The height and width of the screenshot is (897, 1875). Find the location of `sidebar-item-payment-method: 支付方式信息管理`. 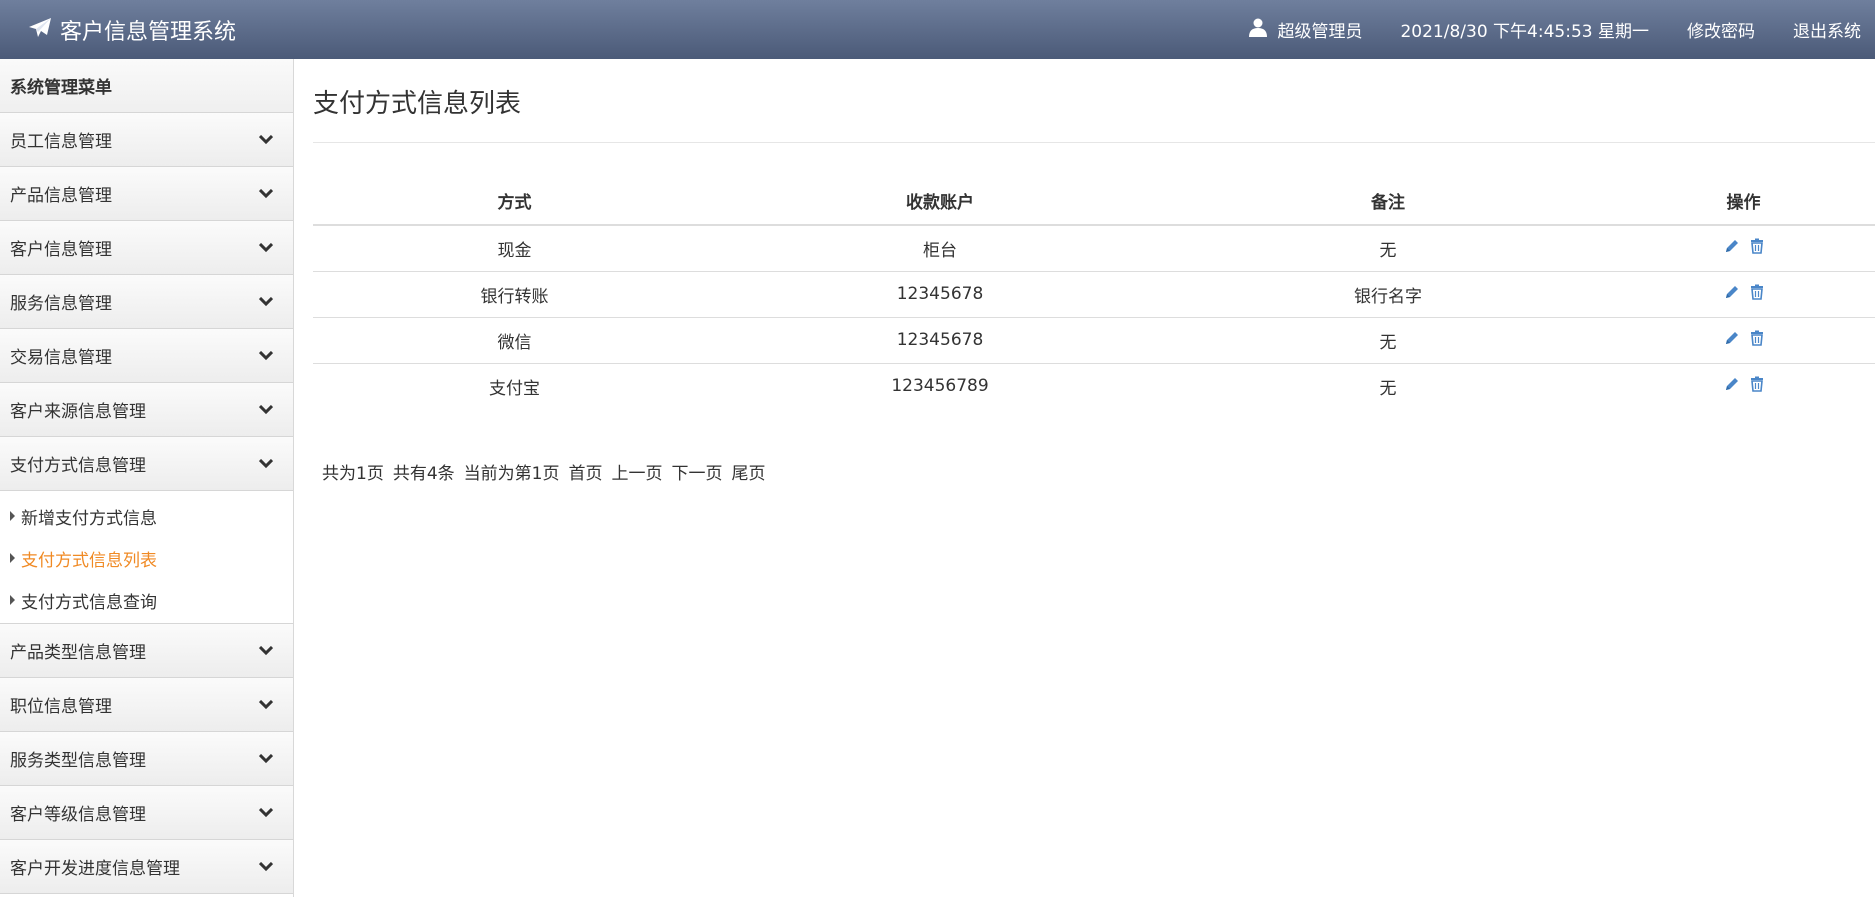

sidebar-item-payment-method: 支付方式信息管理 is located at coordinates (146, 464).